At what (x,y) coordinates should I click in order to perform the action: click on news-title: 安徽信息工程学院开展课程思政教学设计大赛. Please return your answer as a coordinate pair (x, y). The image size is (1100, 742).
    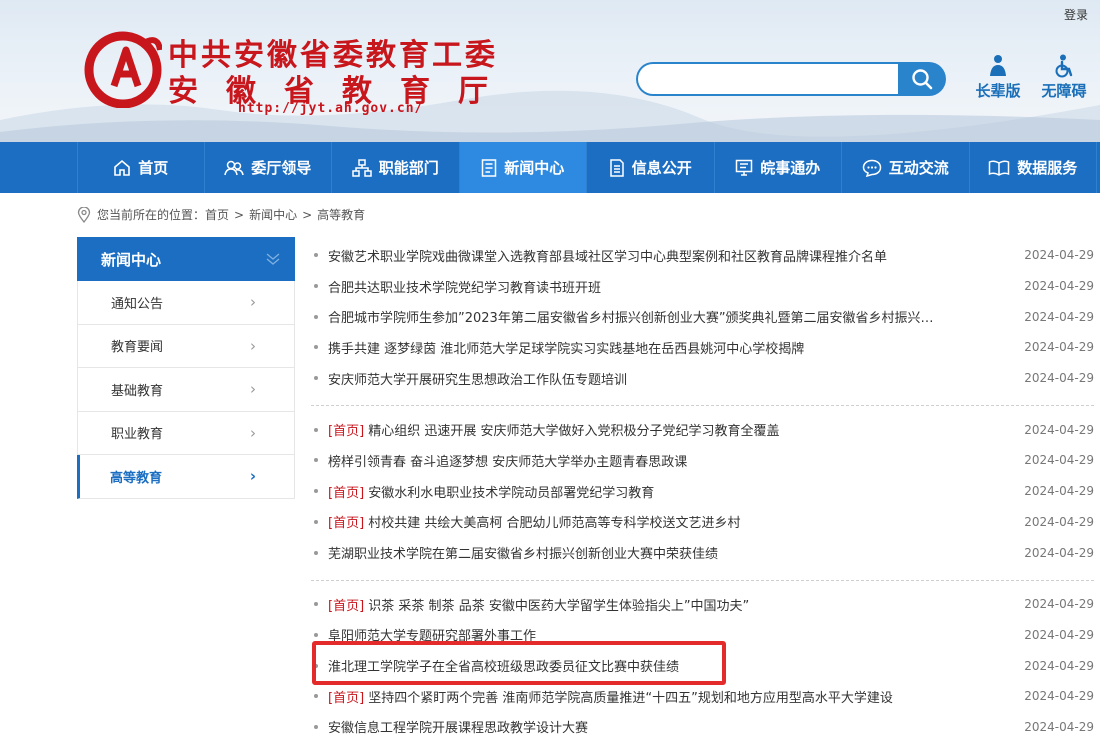
    Looking at the image, I should click on (671, 726).